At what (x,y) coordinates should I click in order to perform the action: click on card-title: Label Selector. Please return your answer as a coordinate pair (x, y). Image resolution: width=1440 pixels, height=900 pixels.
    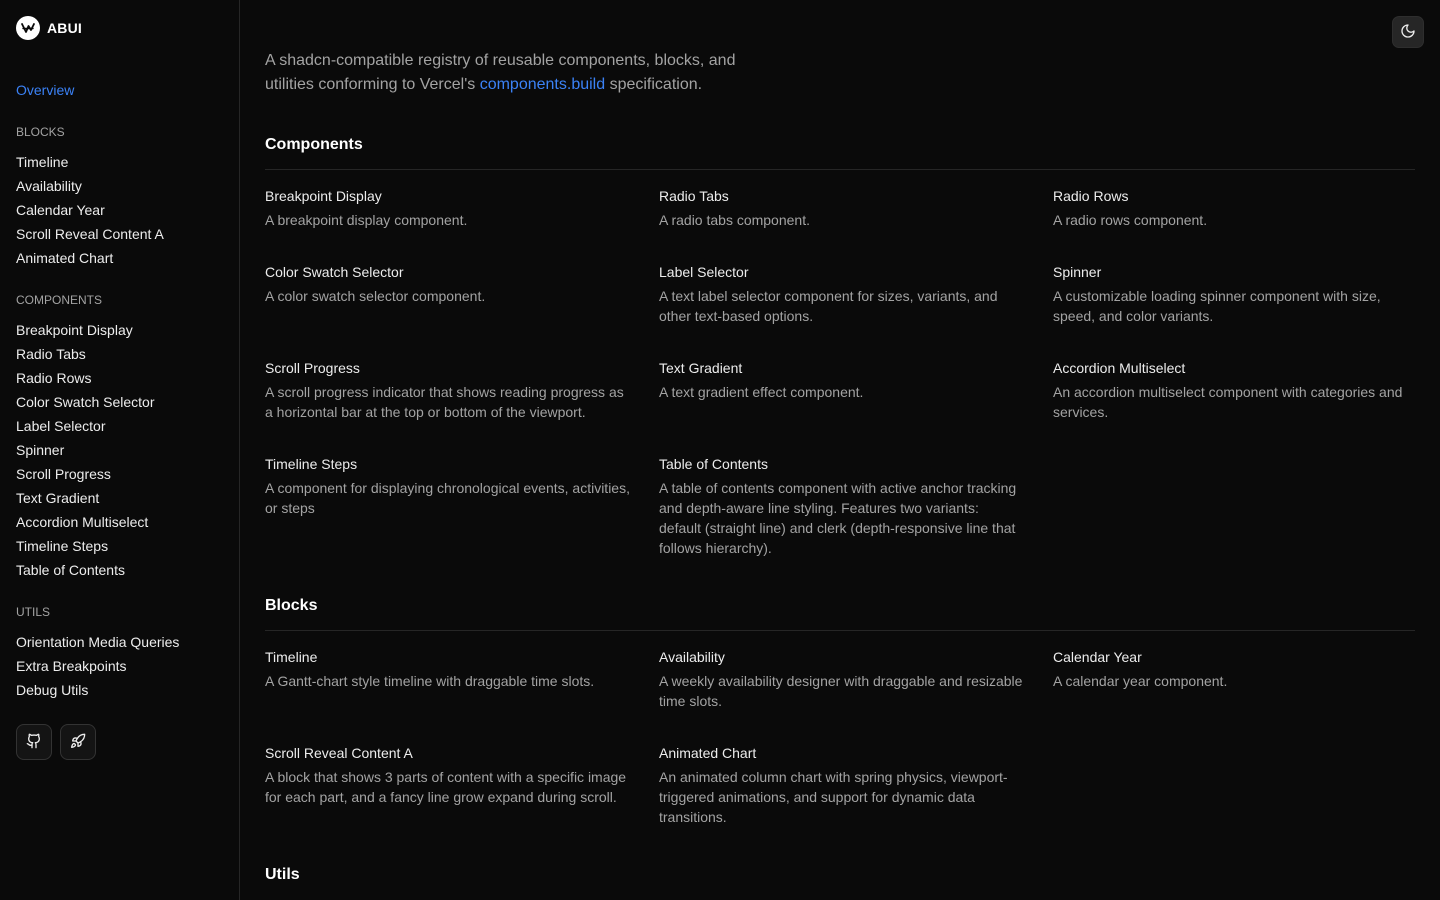
    Looking at the image, I should click on (704, 272).